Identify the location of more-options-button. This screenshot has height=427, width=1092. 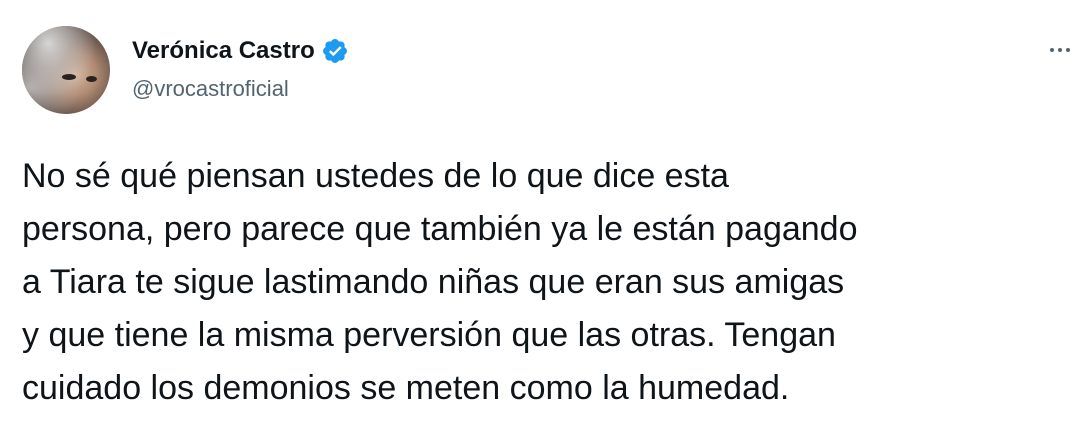
(1060, 50).